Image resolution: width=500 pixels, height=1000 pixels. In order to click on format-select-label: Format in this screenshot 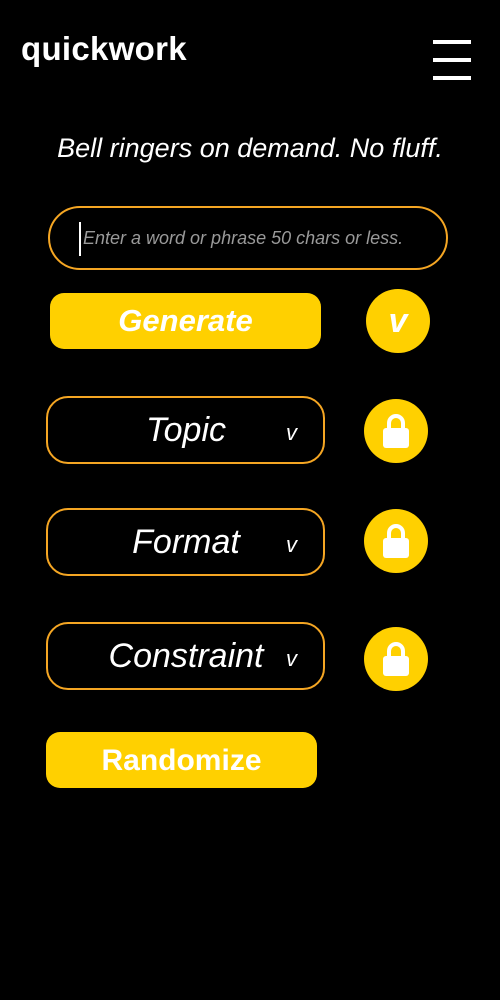, I will do `click(186, 542)`.